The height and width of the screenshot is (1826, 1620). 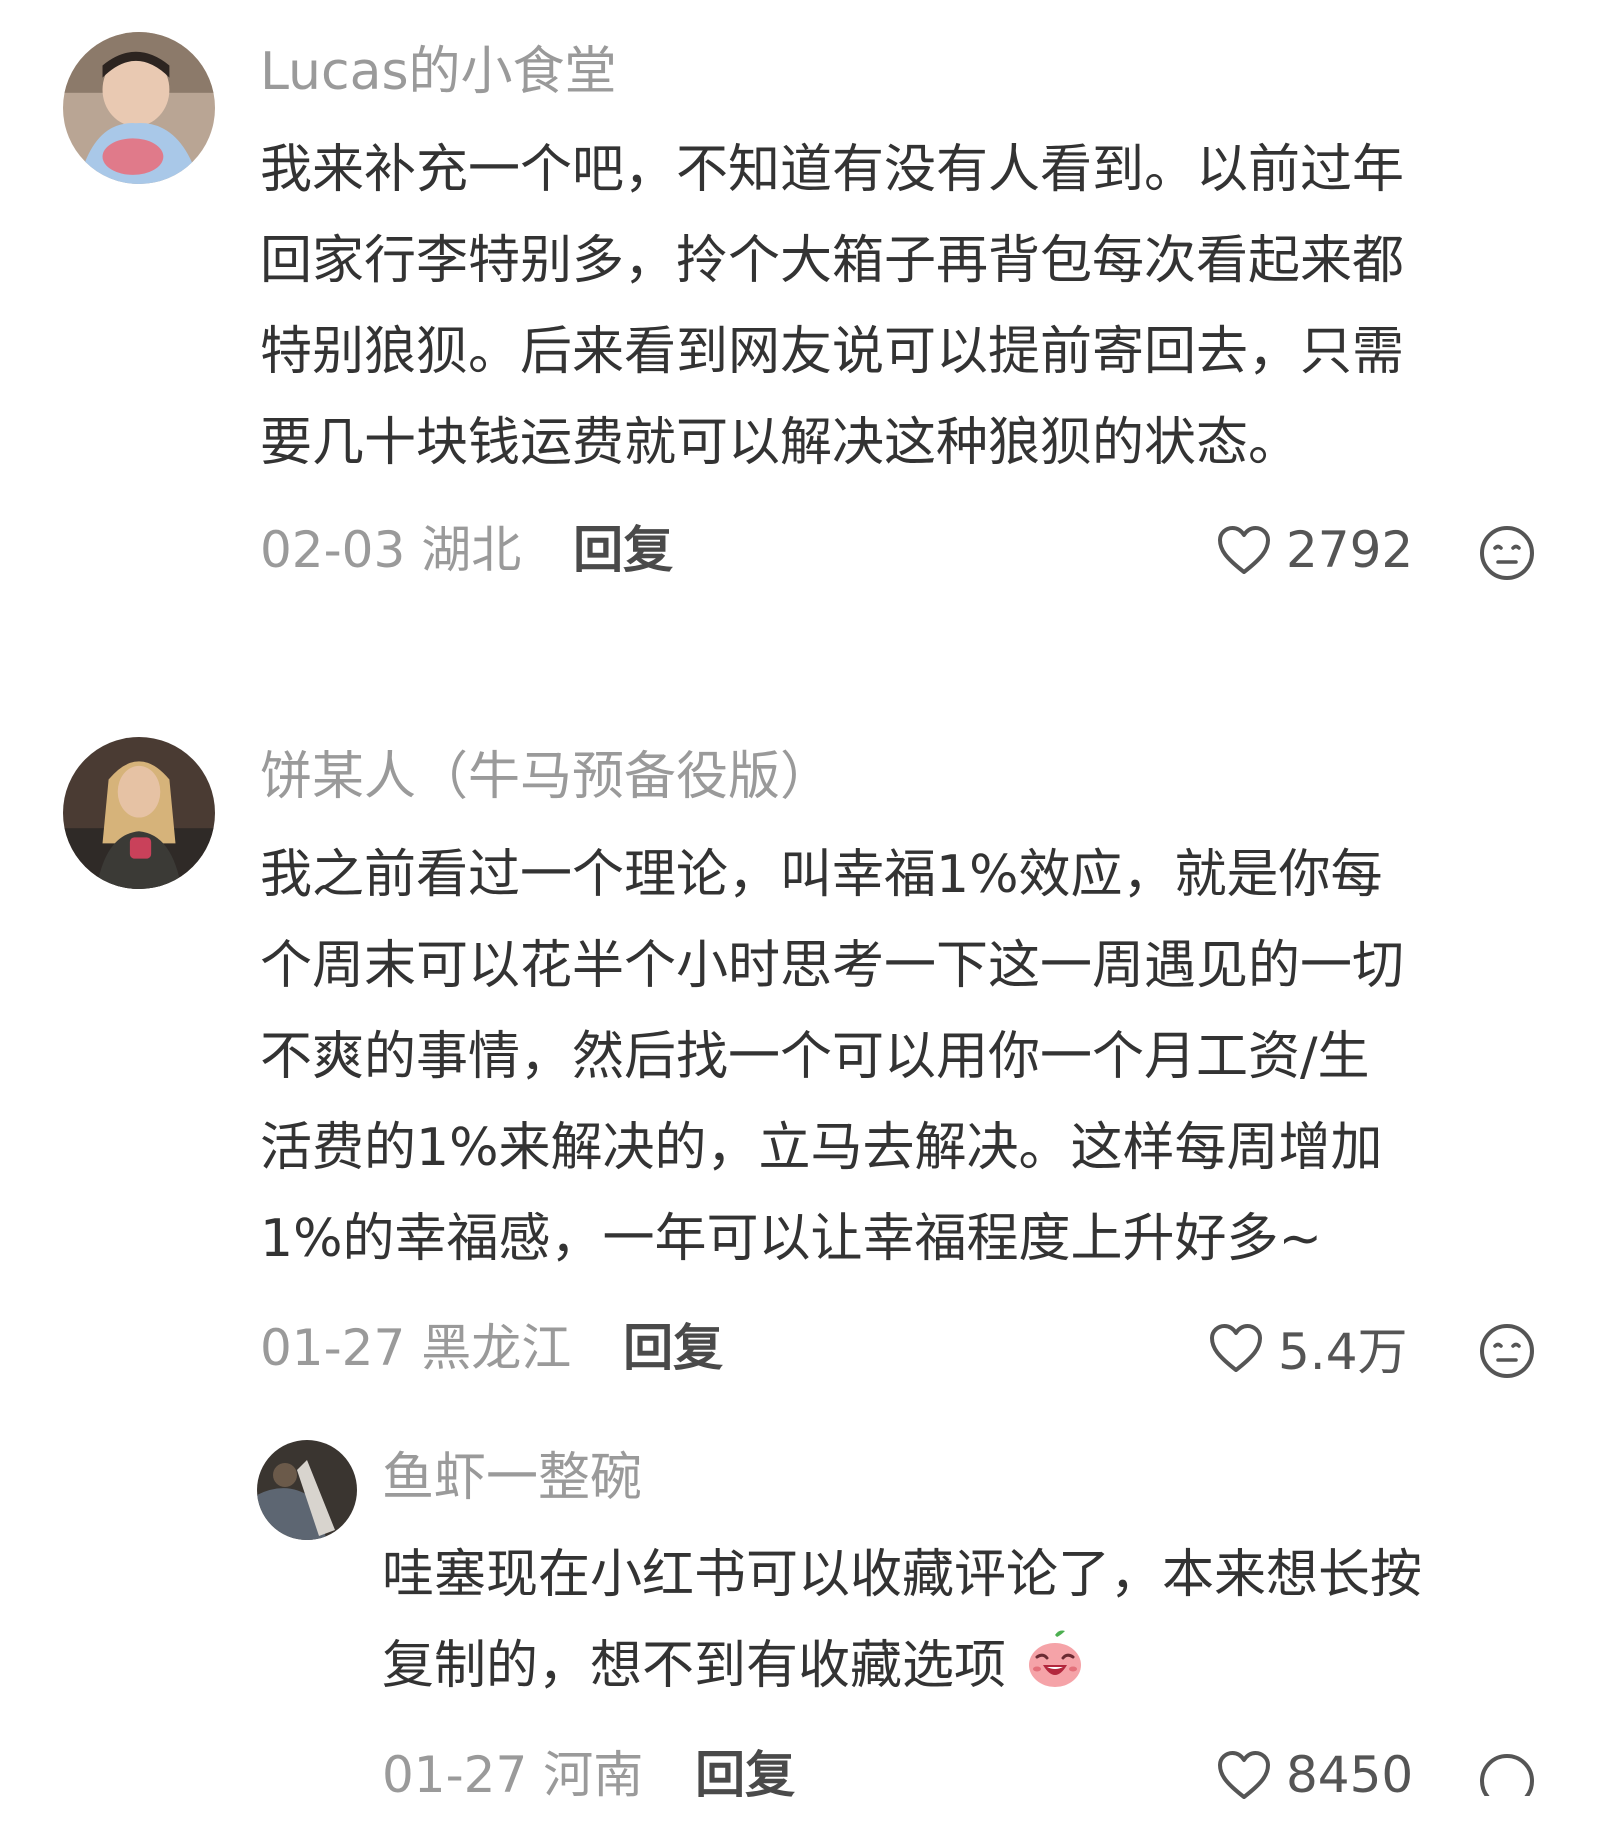 What do you see at coordinates (791, 1239) in the screenshot?
I see `comment-text-line: 1%的幸福感，一年可以让幸福程度上升好多~` at bounding box center [791, 1239].